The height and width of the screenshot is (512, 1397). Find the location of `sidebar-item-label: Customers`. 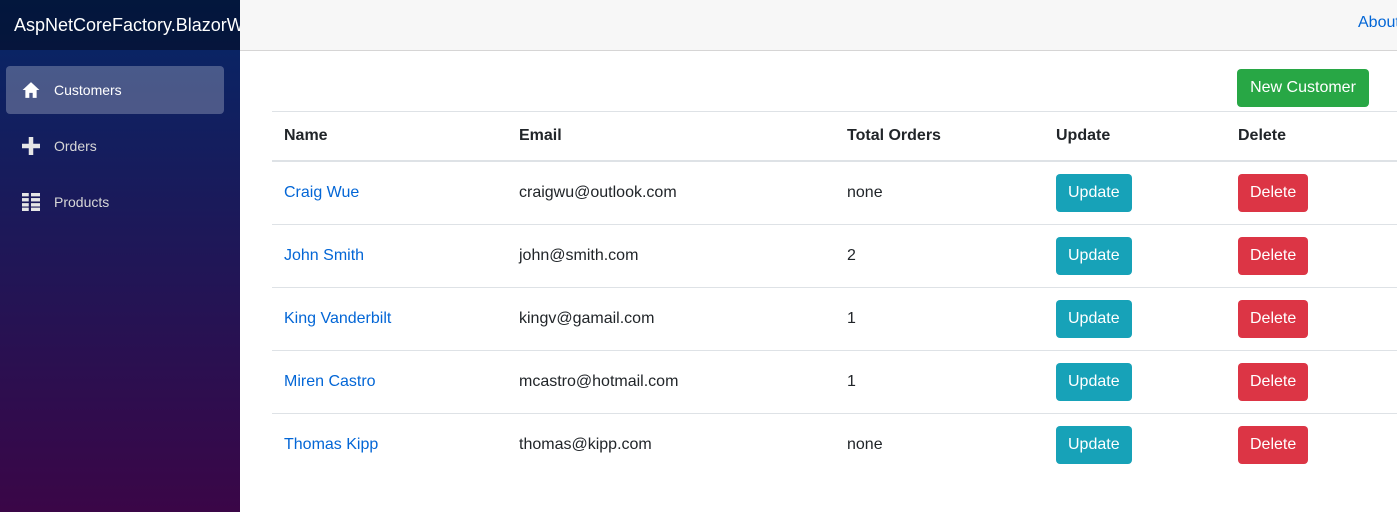

sidebar-item-label: Customers is located at coordinates (88, 90).